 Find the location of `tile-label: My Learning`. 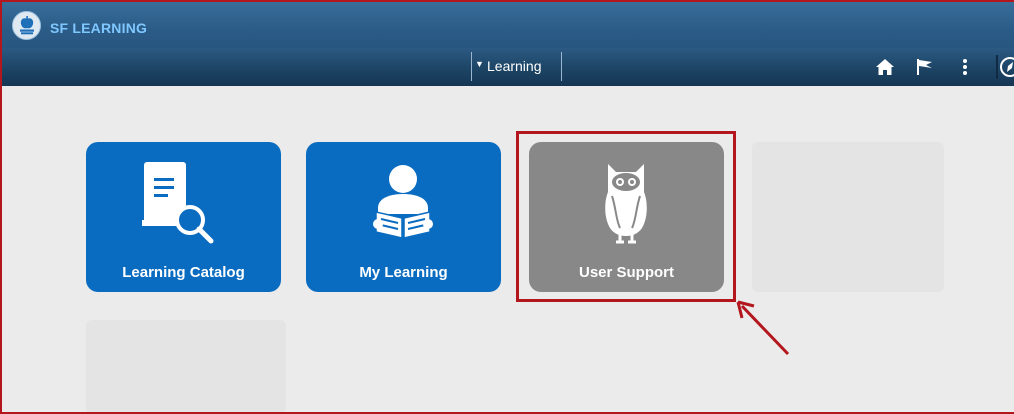

tile-label: My Learning is located at coordinates (403, 272).